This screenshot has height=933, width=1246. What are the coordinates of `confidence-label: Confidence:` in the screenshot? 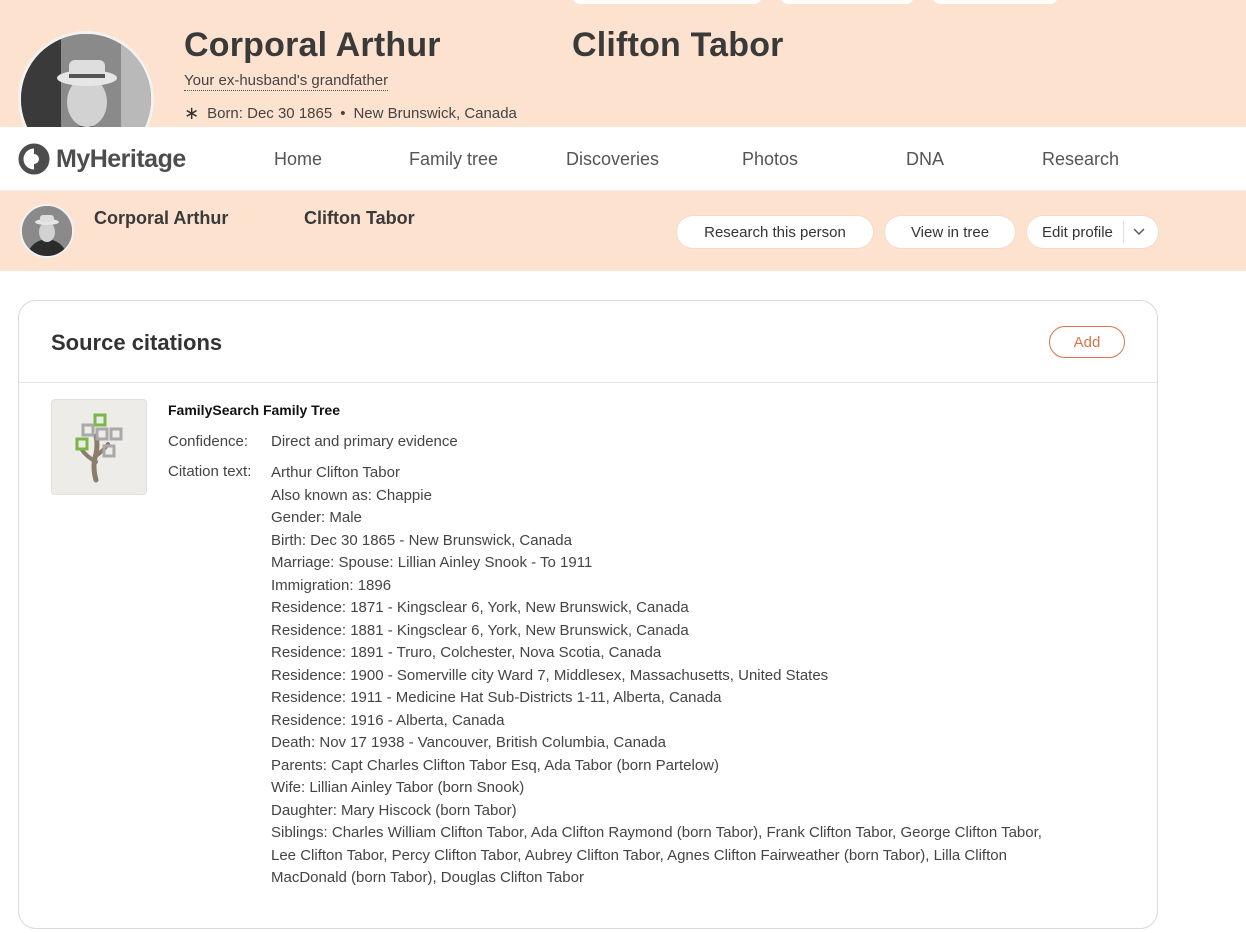 It's located at (208, 441).